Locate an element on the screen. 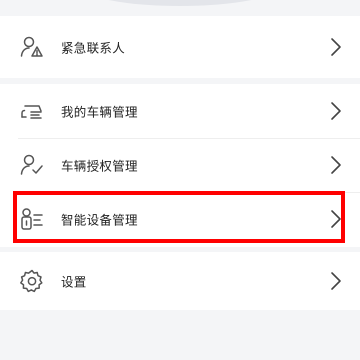 Image resolution: width=360 pixels, height=360 pixels. menu-item-label: 设置 is located at coordinates (74, 282).